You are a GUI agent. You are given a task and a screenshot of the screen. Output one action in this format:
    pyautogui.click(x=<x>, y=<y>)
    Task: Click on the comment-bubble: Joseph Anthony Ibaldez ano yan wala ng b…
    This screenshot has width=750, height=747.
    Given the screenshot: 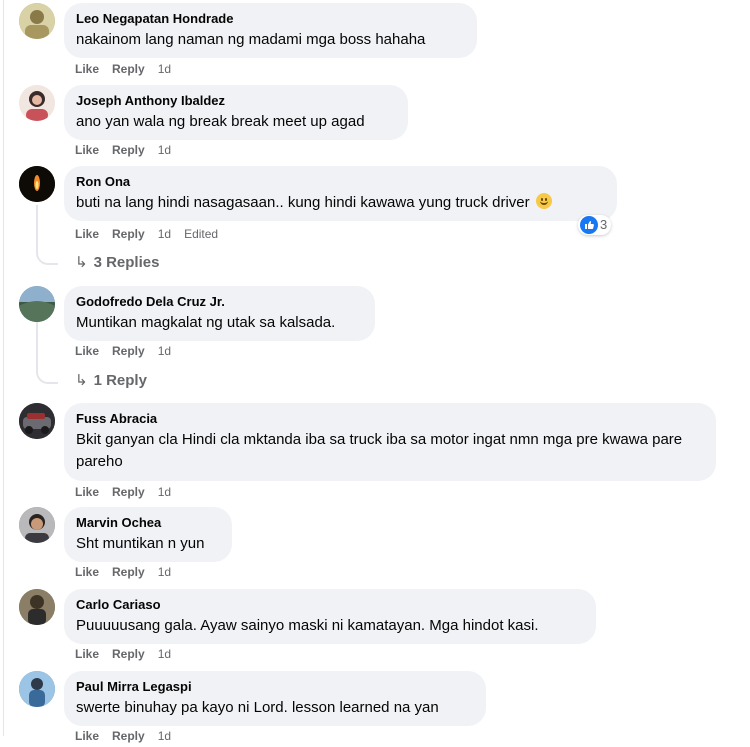 What is the action you would take?
    pyautogui.click(x=236, y=112)
    